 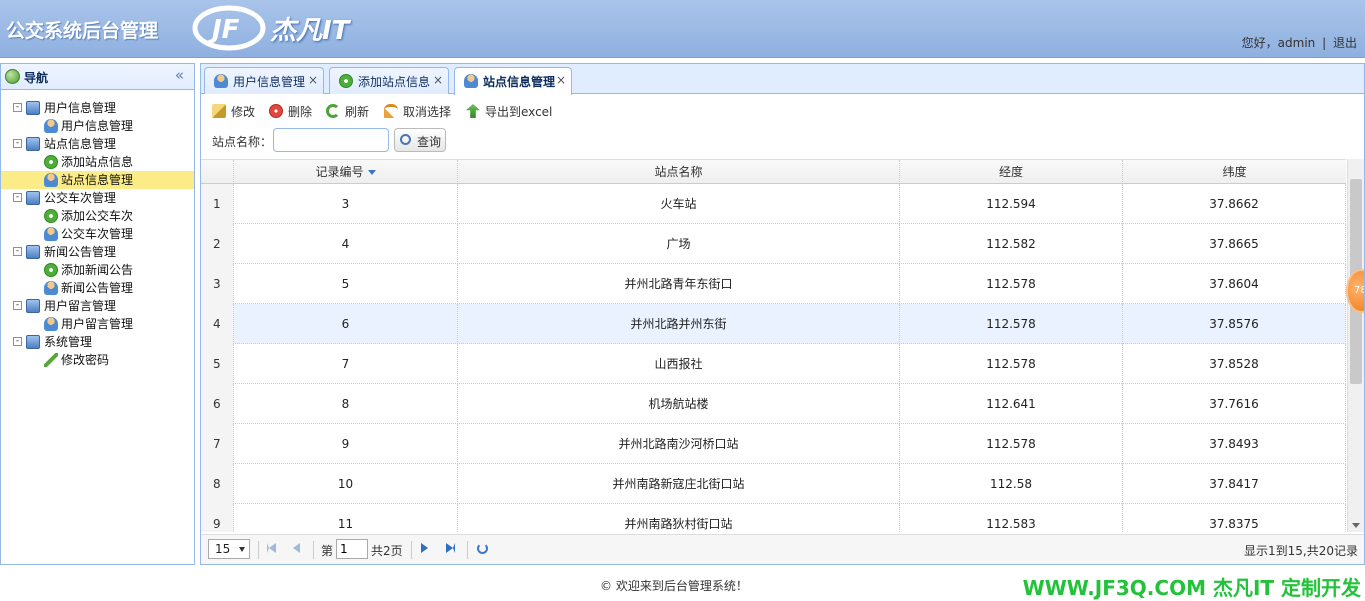 What do you see at coordinates (97, 198) in the screenshot?
I see `nav-group: - 公交车次管理` at bounding box center [97, 198].